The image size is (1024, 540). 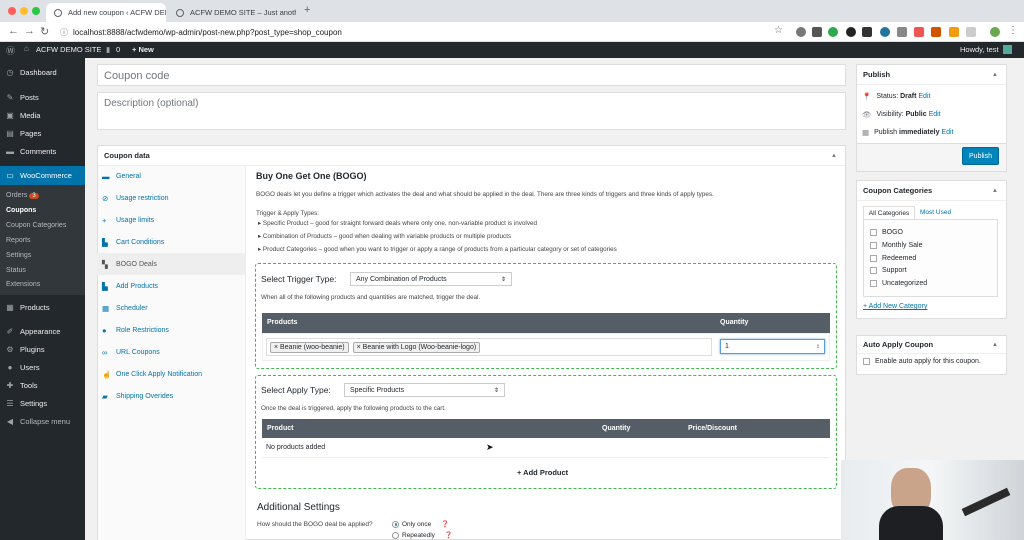 I want to click on comments-count: 0, so click(x=118, y=49).